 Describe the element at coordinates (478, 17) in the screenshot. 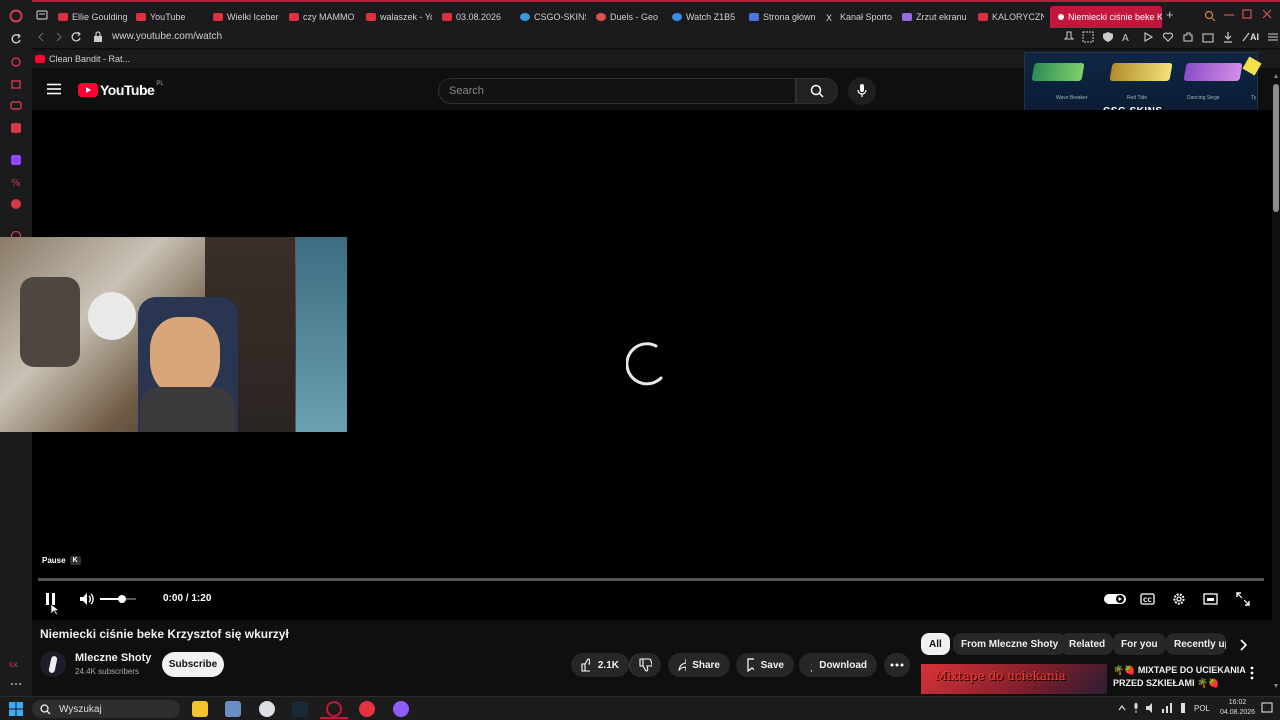

I see `tab-5: 03.08.2026` at that location.